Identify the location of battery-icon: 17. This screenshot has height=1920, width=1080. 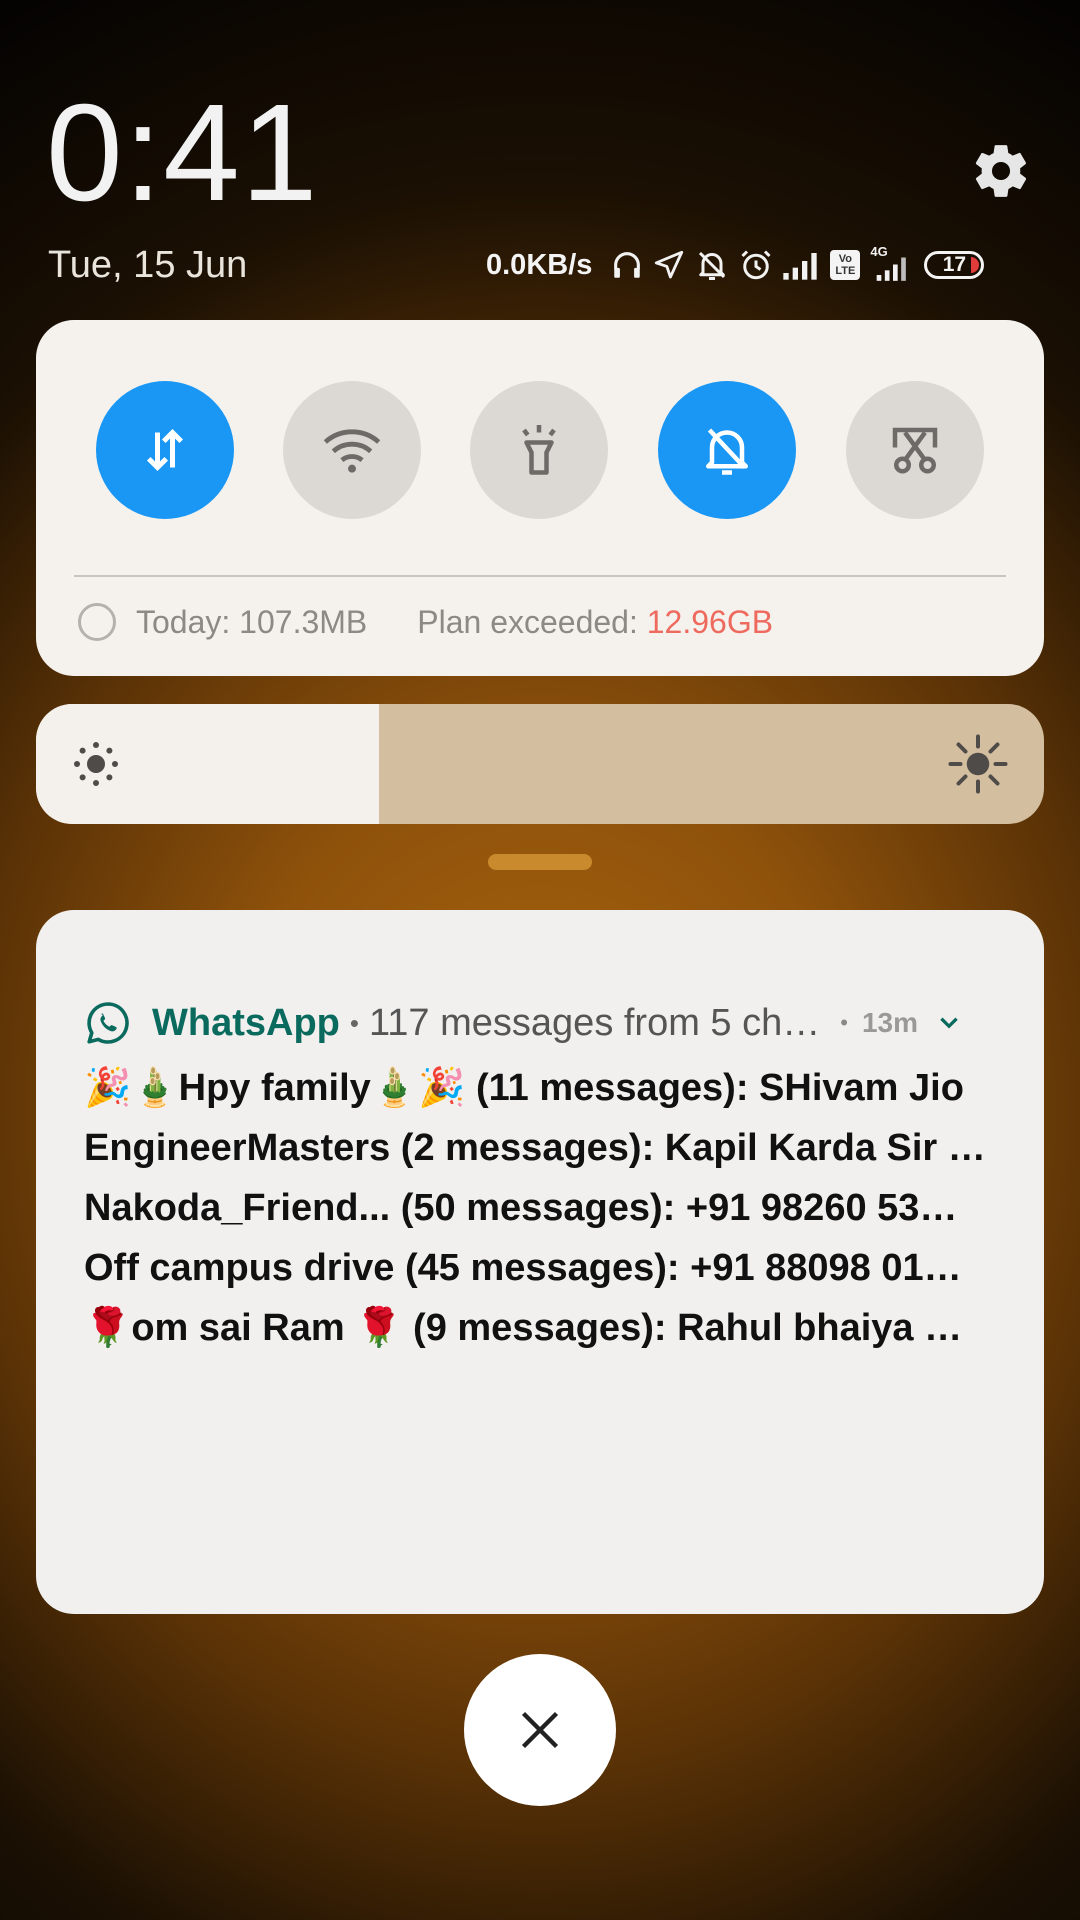
(954, 265).